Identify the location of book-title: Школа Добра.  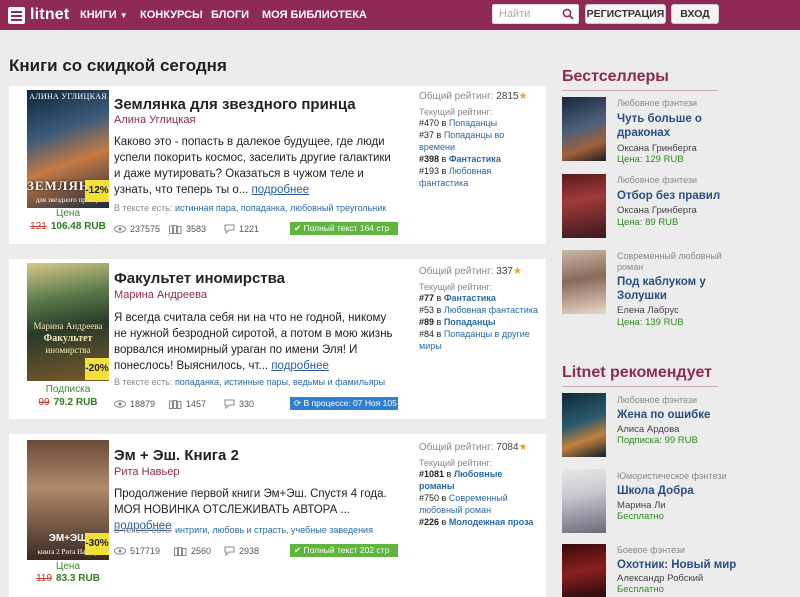
(679, 491).